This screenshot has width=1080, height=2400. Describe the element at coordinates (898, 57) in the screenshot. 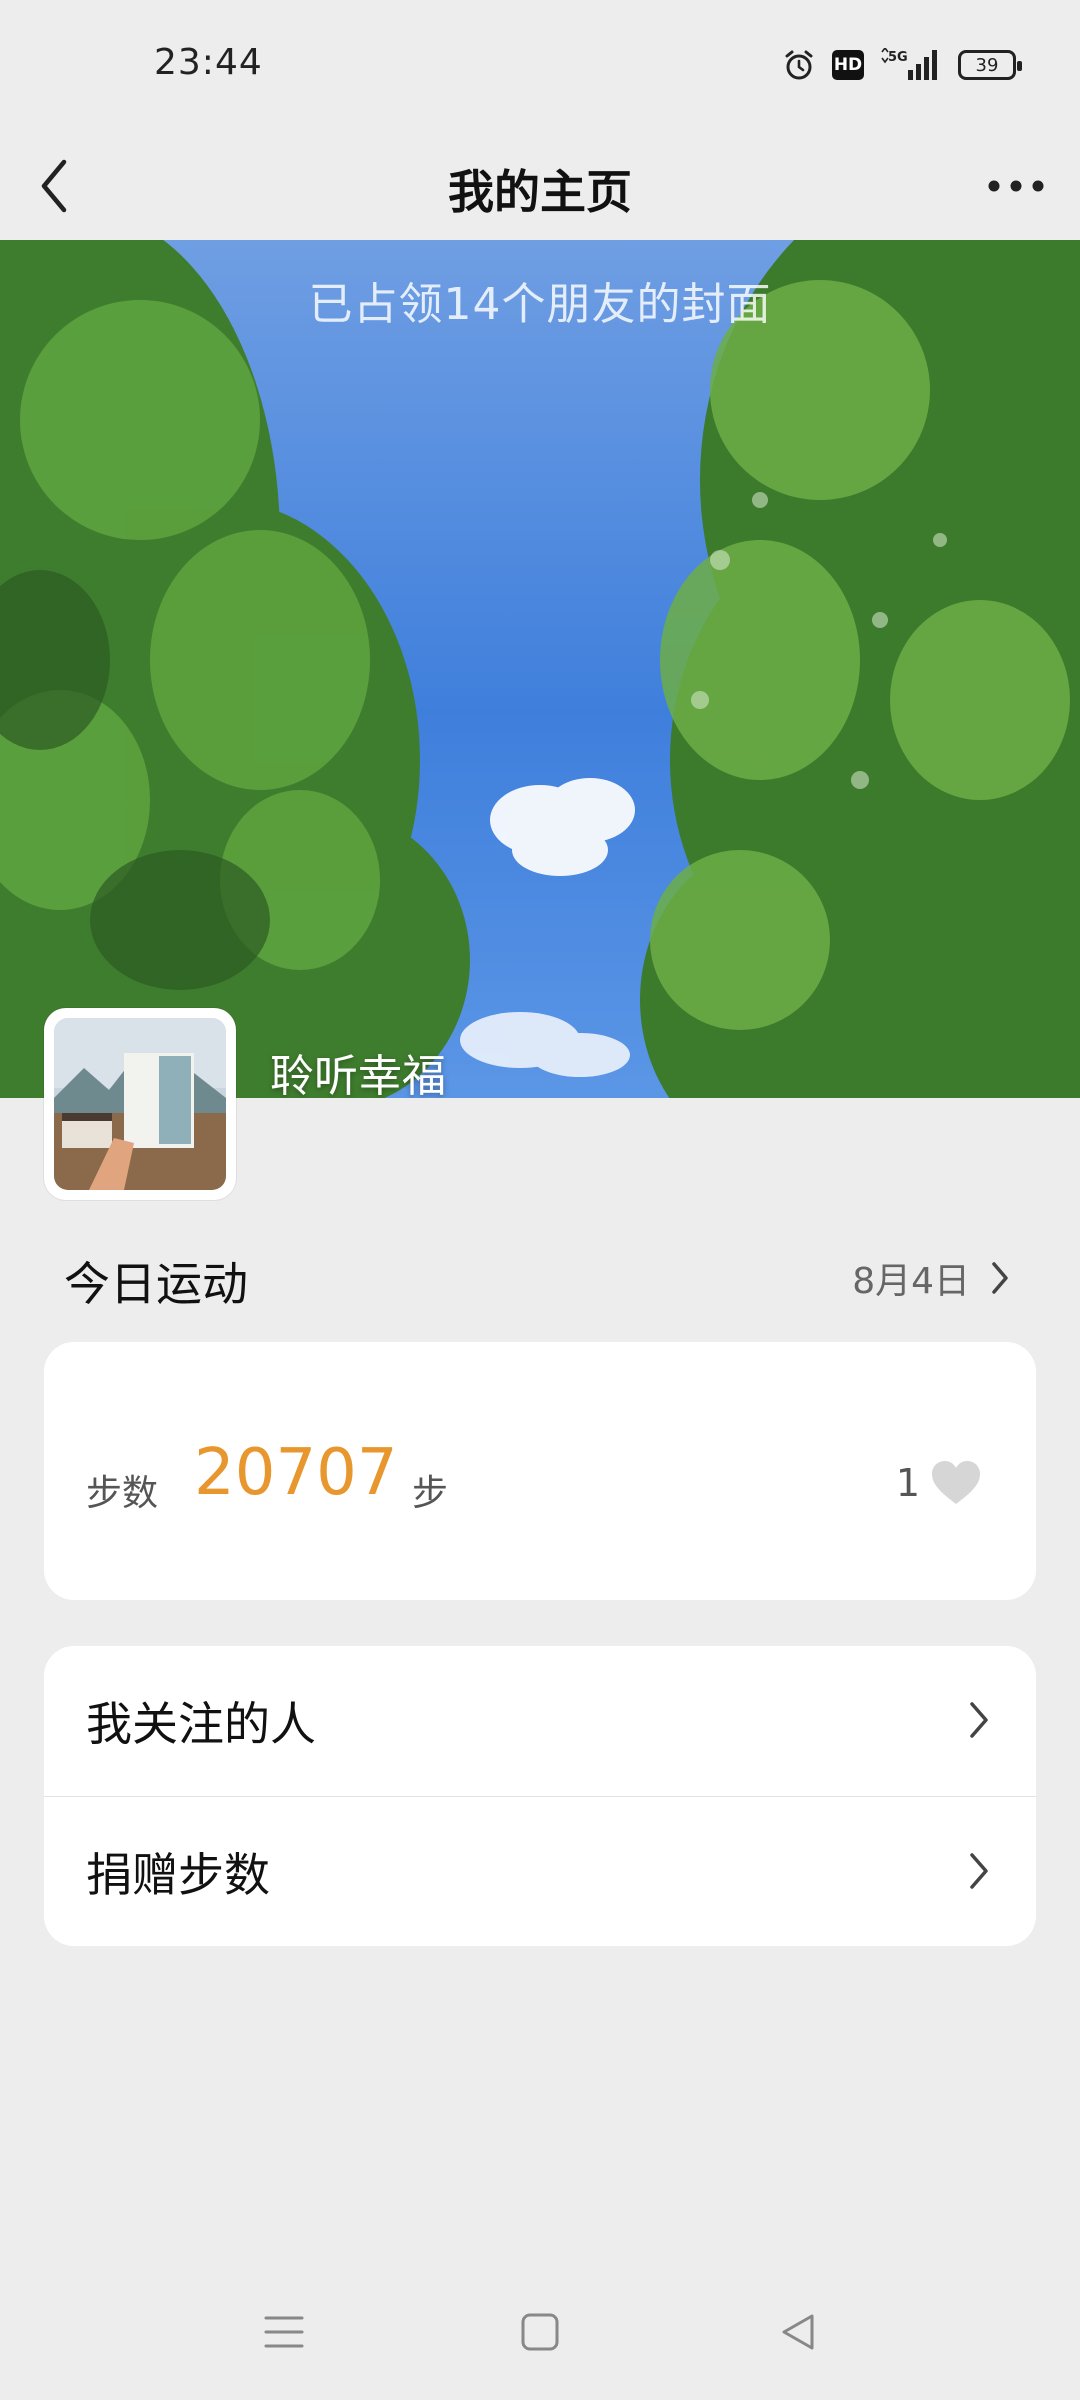

I see `svg-text: 5G` at that location.